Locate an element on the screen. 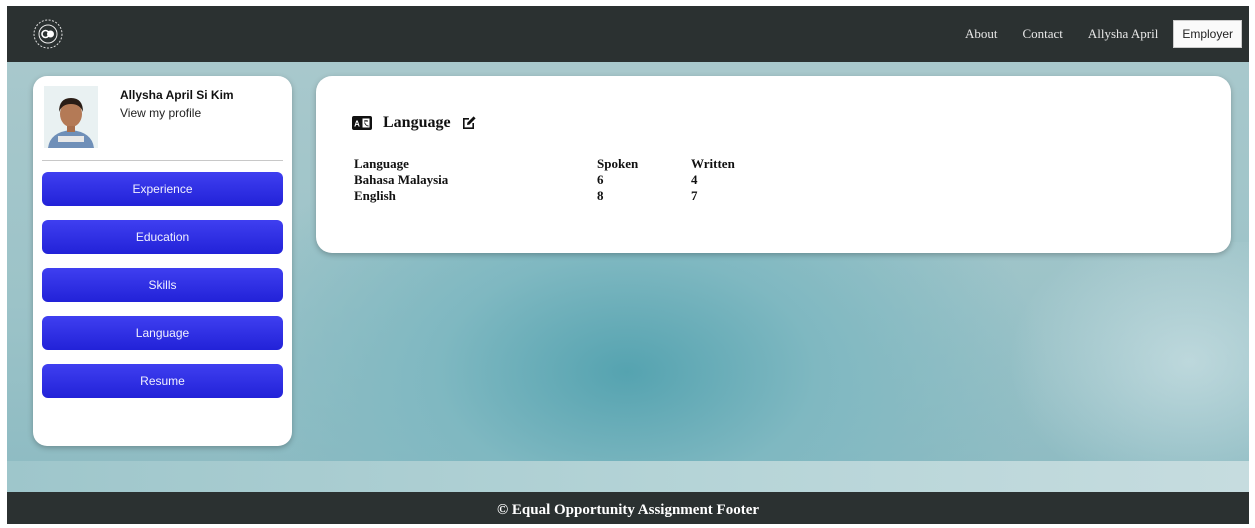 The height and width of the screenshot is (528, 1255). card-header: A Language is located at coordinates (414, 123).